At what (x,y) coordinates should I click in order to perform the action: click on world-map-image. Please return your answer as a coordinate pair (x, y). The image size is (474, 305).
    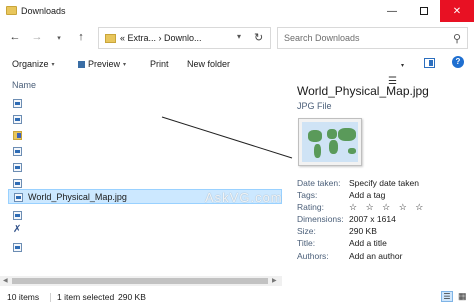
    Looking at the image, I should click on (330, 142).